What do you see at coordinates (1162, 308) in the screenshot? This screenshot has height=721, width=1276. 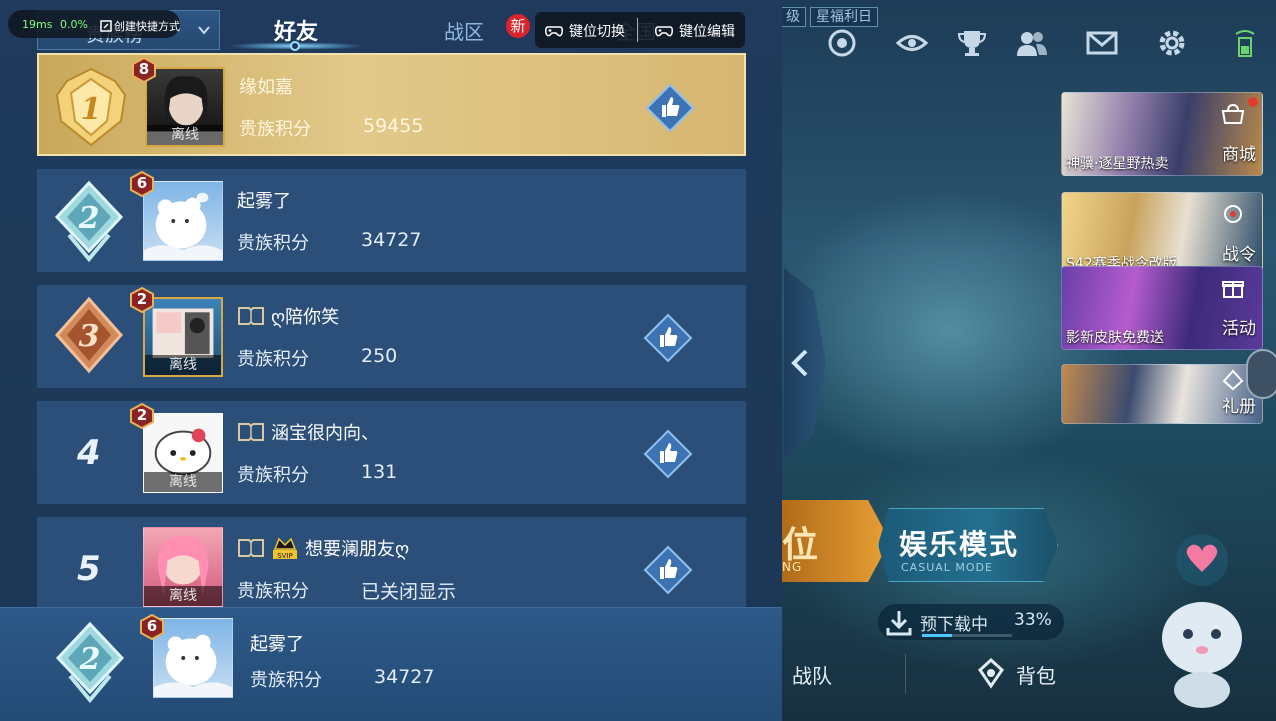 I see `promo-card-event: 活动 影新皮肤免费送` at bounding box center [1162, 308].